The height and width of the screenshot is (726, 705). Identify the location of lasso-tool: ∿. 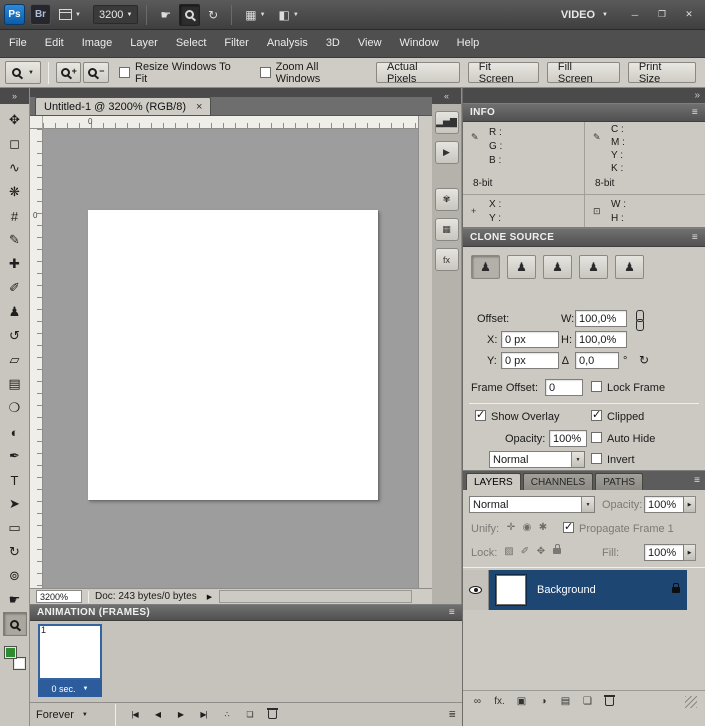
(15, 168).